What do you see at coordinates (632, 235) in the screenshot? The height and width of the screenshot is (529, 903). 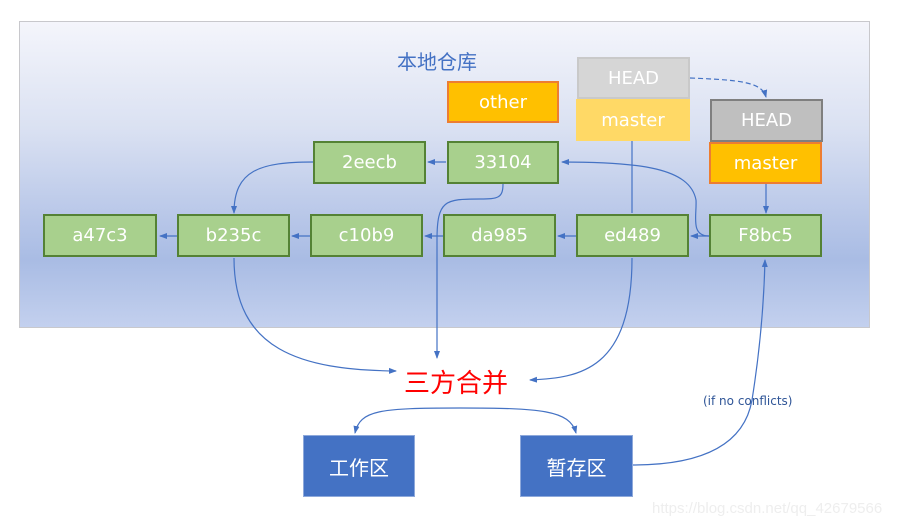 I see `commit-ed489: ed489` at bounding box center [632, 235].